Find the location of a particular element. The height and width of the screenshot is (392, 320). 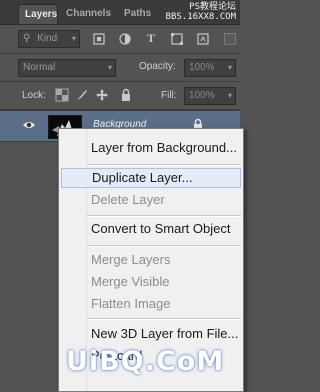

menu-item-merge-visible: Merge Visible is located at coordinates (151, 282).